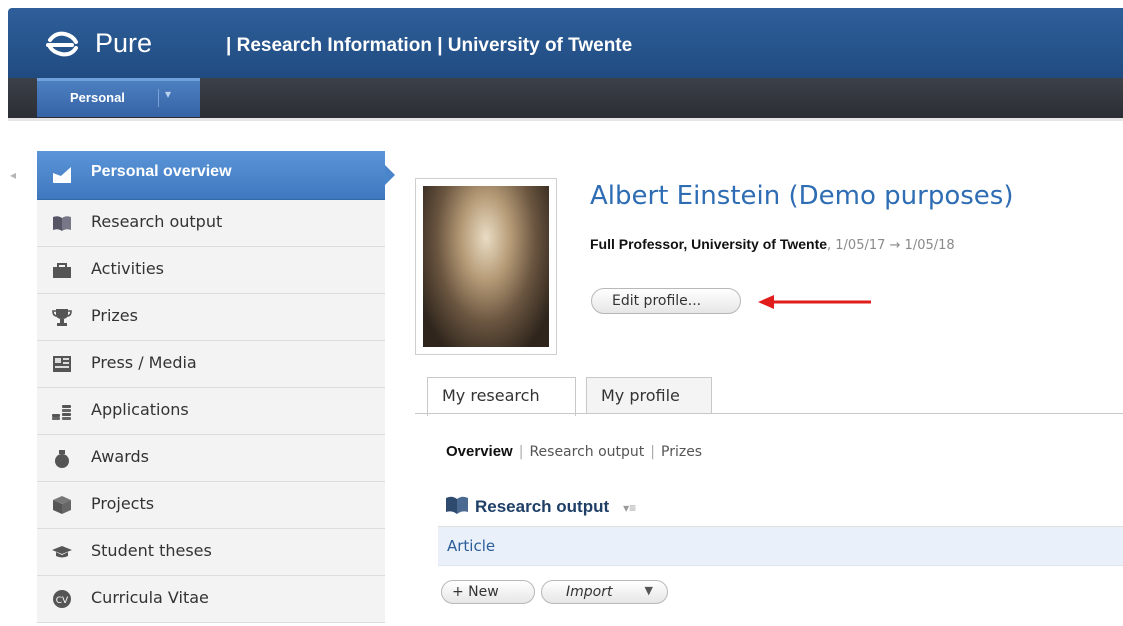 This screenshot has height=626, width=1123. I want to click on tab-divider, so click(769, 413).